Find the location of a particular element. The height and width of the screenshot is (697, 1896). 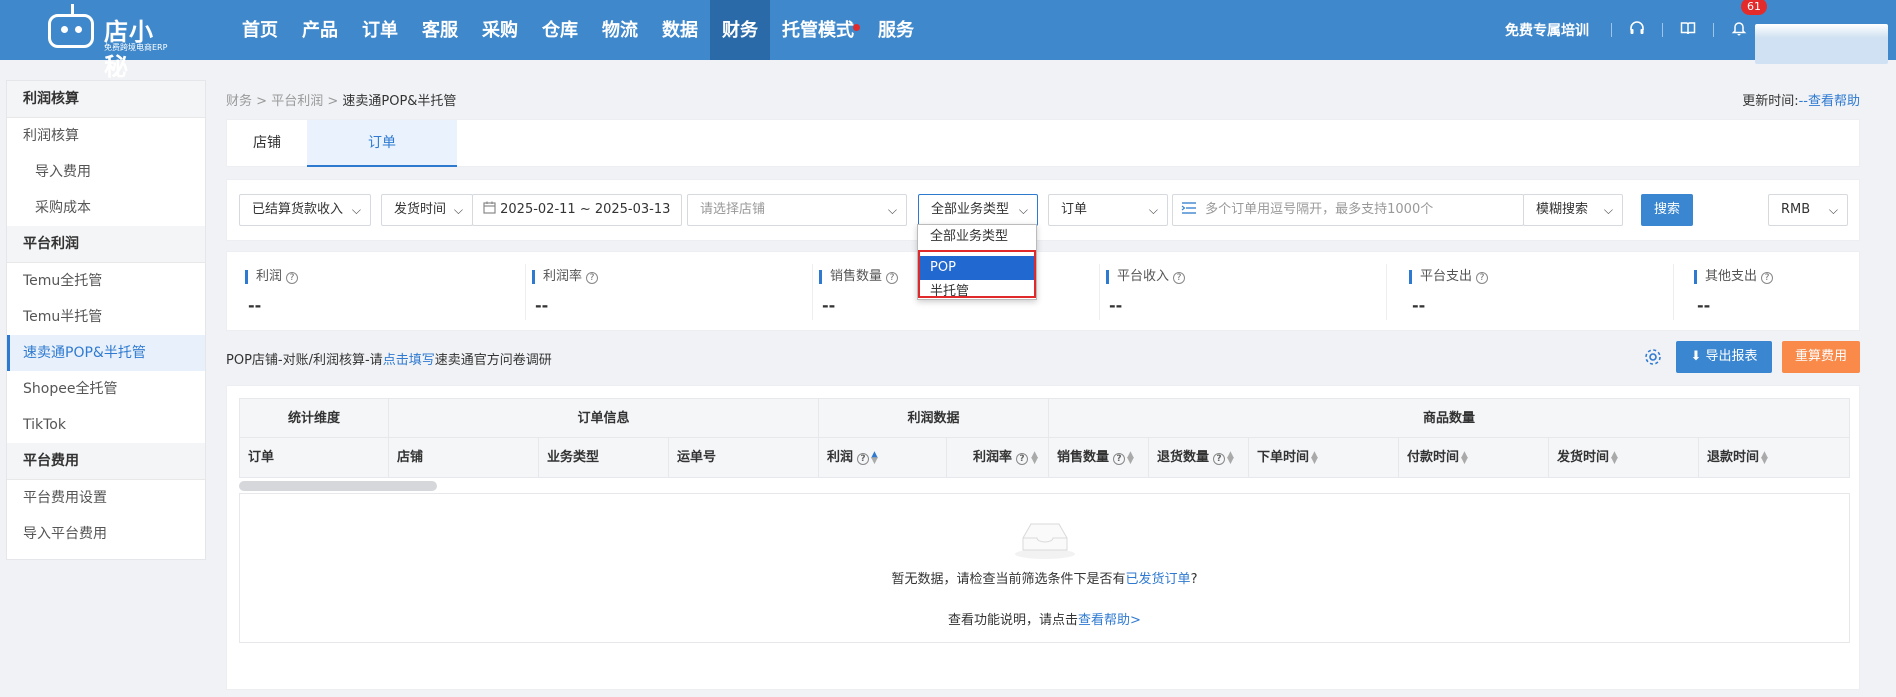

view-help-link: 查看帮助 is located at coordinates (1834, 101).